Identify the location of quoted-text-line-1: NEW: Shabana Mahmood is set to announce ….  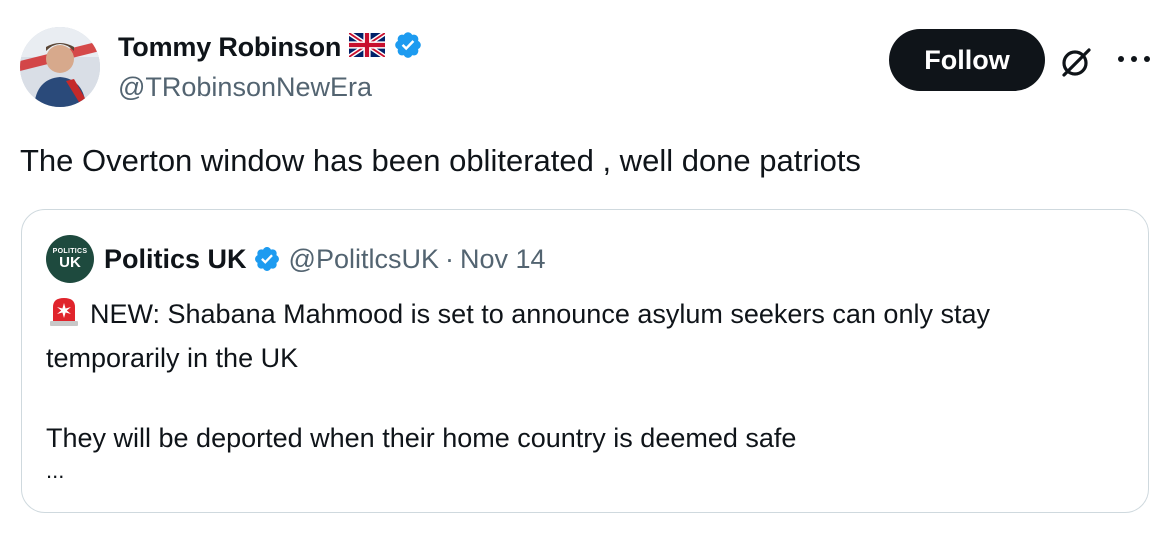
(540, 314).